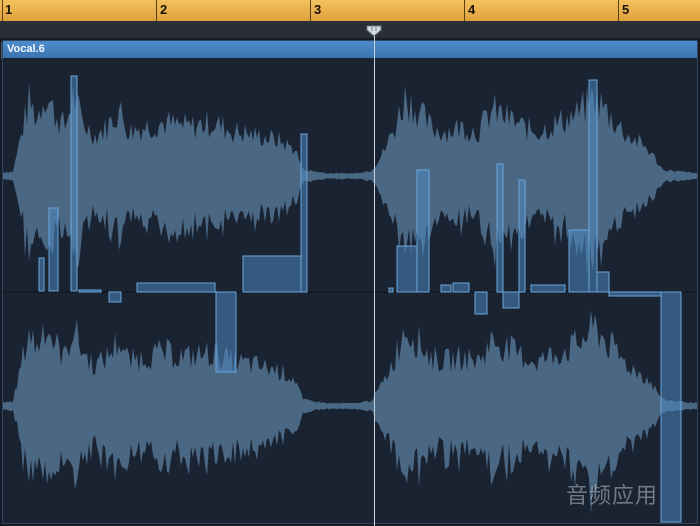 This screenshot has width=700, height=526. I want to click on bar-number-1: 1, so click(9, 9).